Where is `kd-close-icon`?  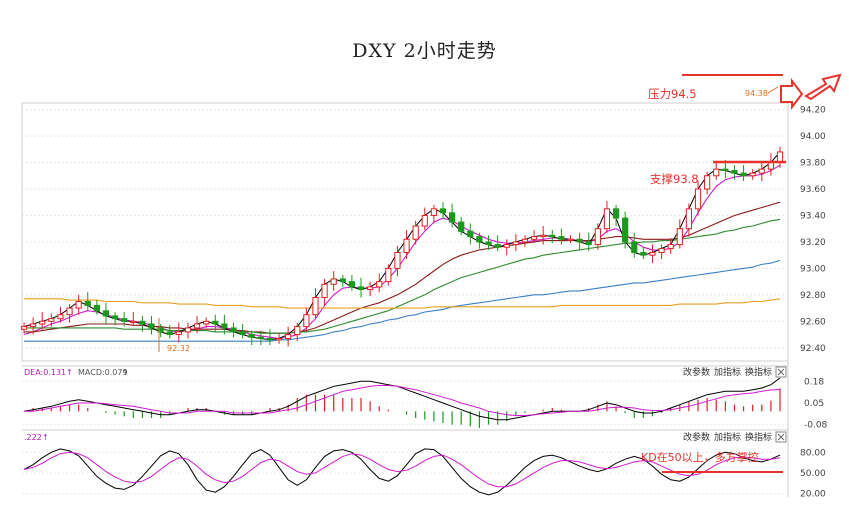 kd-close-icon is located at coordinates (781, 437).